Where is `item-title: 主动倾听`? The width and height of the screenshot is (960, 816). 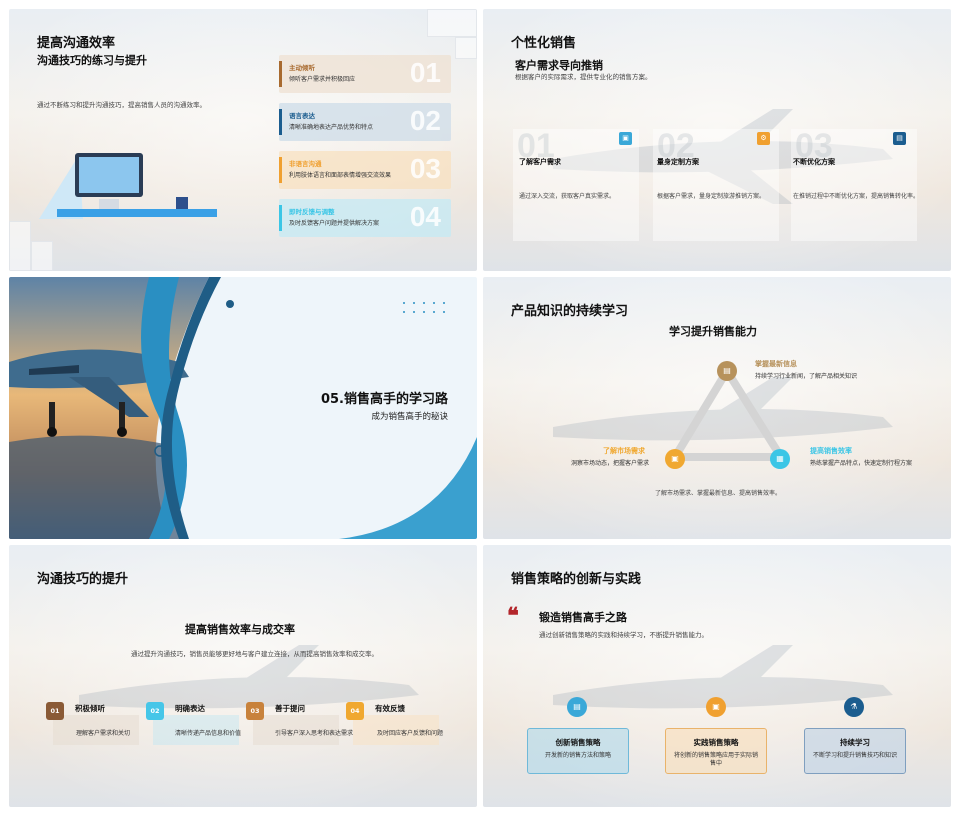 item-title: 主动倾听 is located at coordinates (302, 68).